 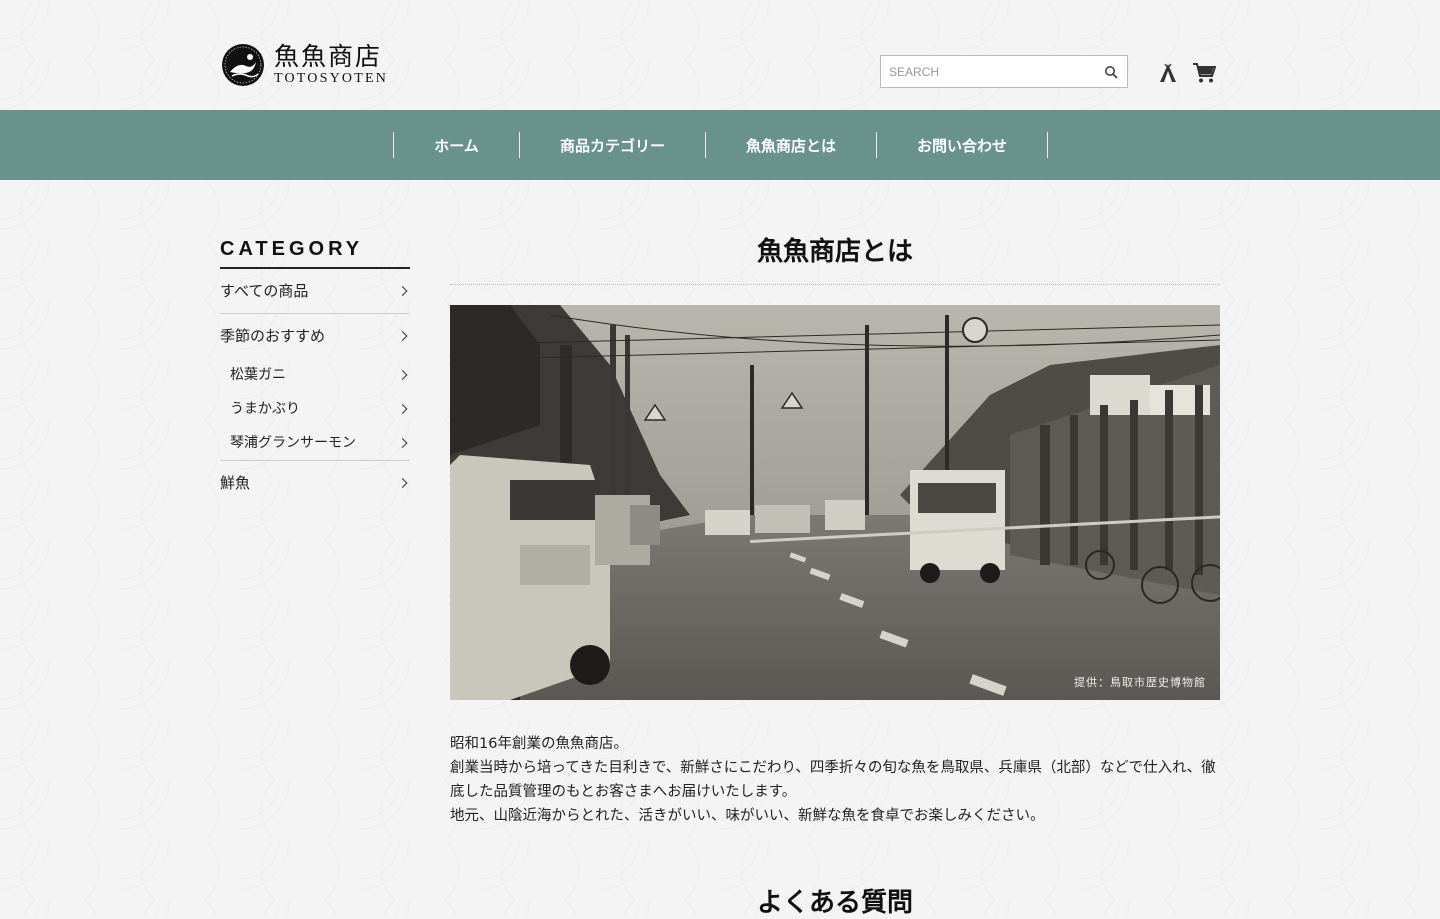 I want to click on search-box, so click(x=1004, y=71).